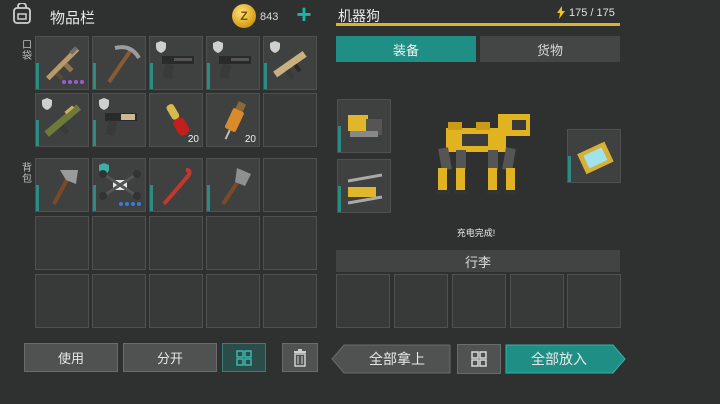  Describe the element at coordinates (73, 18) in the screenshot. I see `inventory-title: 物品栏` at that location.